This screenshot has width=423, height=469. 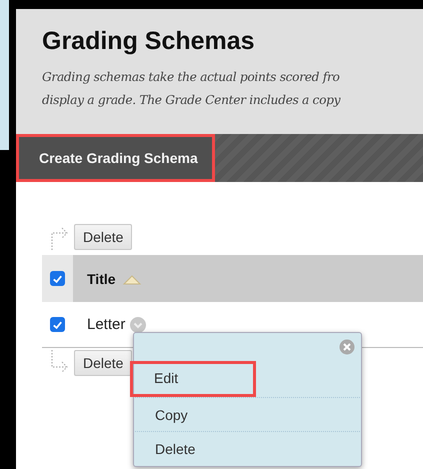 What do you see at coordinates (193, 379) in the screenshot?
I see `menu-item: Edit` at bounding box center [193, 379].